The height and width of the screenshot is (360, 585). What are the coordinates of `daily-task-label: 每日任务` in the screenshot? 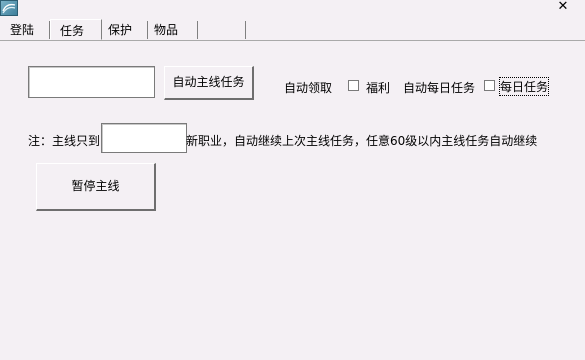 It's located at (524, 86).